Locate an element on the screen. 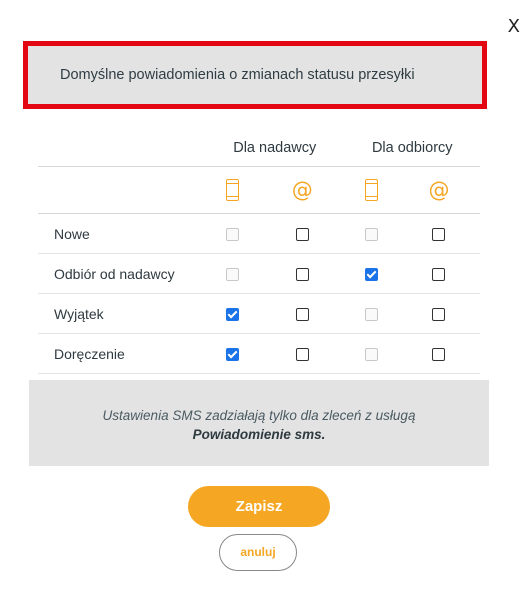  sender-email-column: @ is located at coordinates (302, 190).